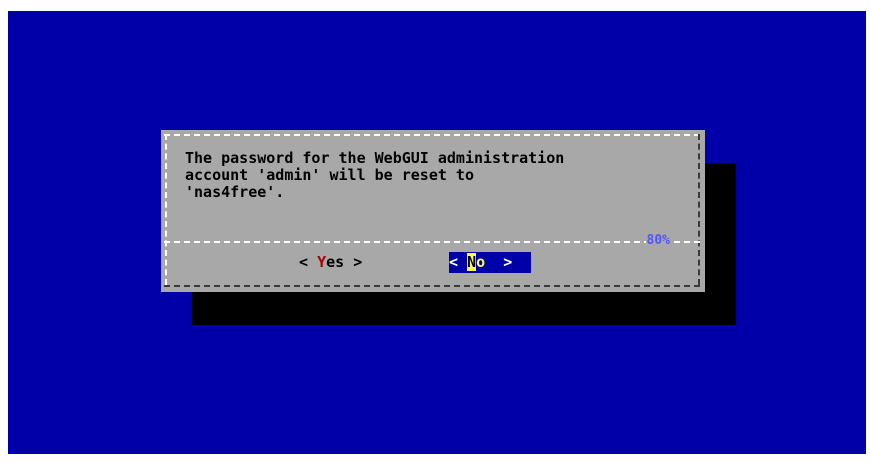  What do you see at coordinates (358, 262) in the screenshot?
I see `yes-button-right-bracket: >` at bounding box center [358, 262].